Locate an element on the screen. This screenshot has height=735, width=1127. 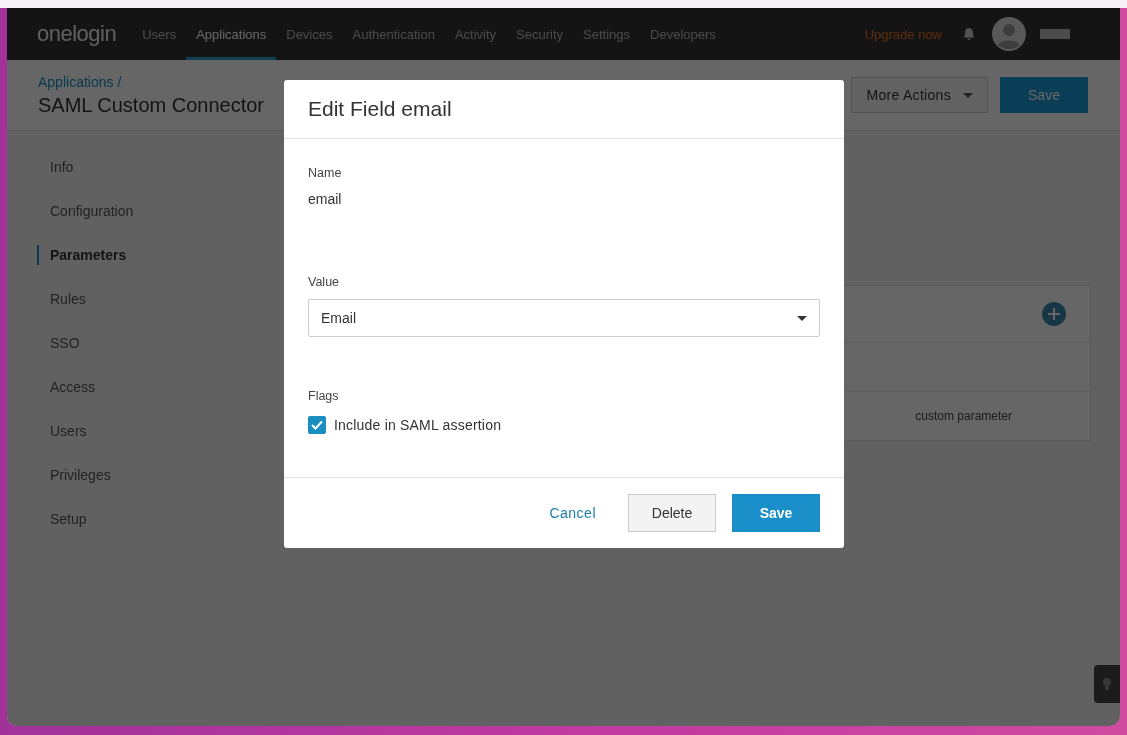
sidebar-item: Parameters is located at coordinates (142, 255).